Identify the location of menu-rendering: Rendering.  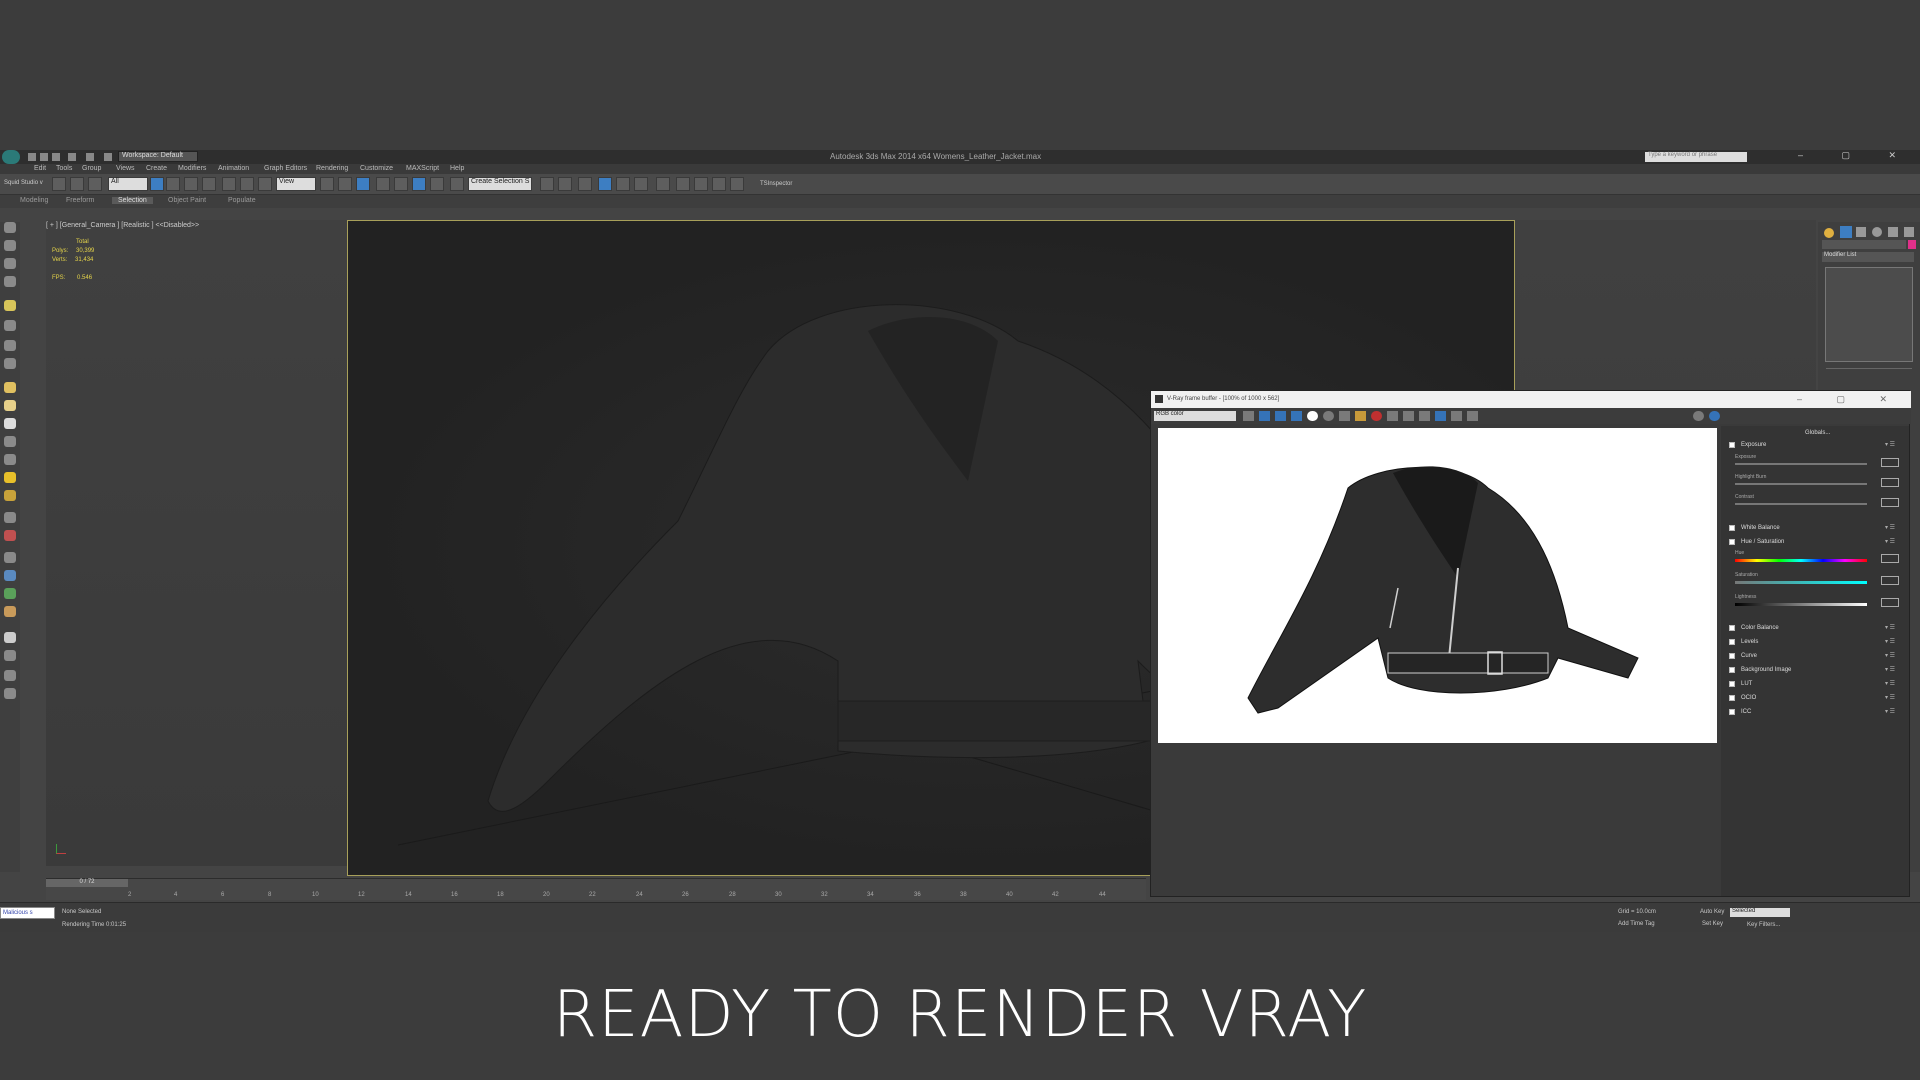
(332, 168).